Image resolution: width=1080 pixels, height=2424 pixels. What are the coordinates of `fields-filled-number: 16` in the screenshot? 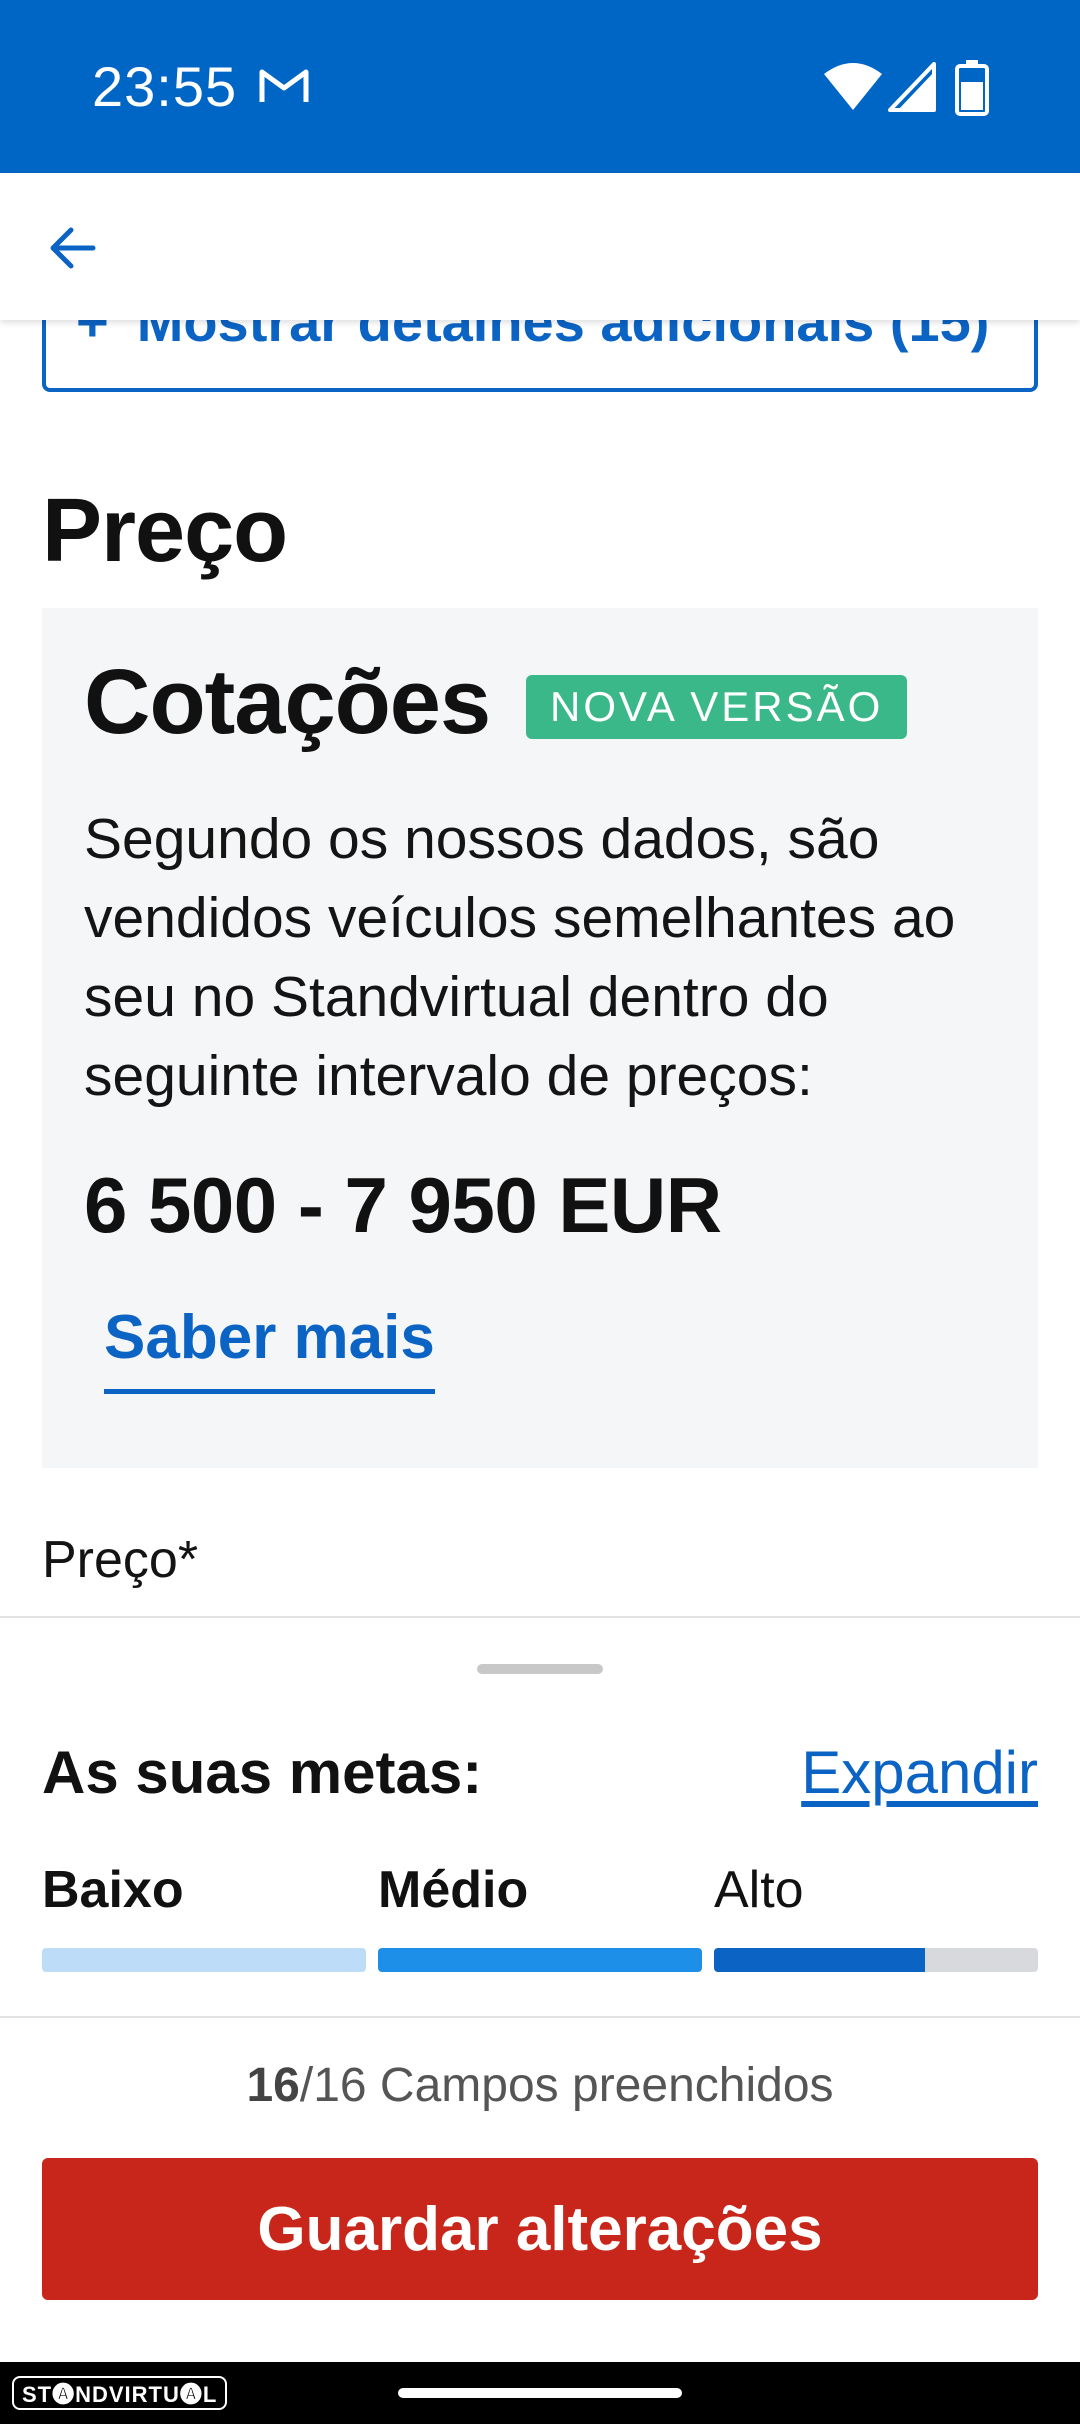 It's located at (273, 2085).